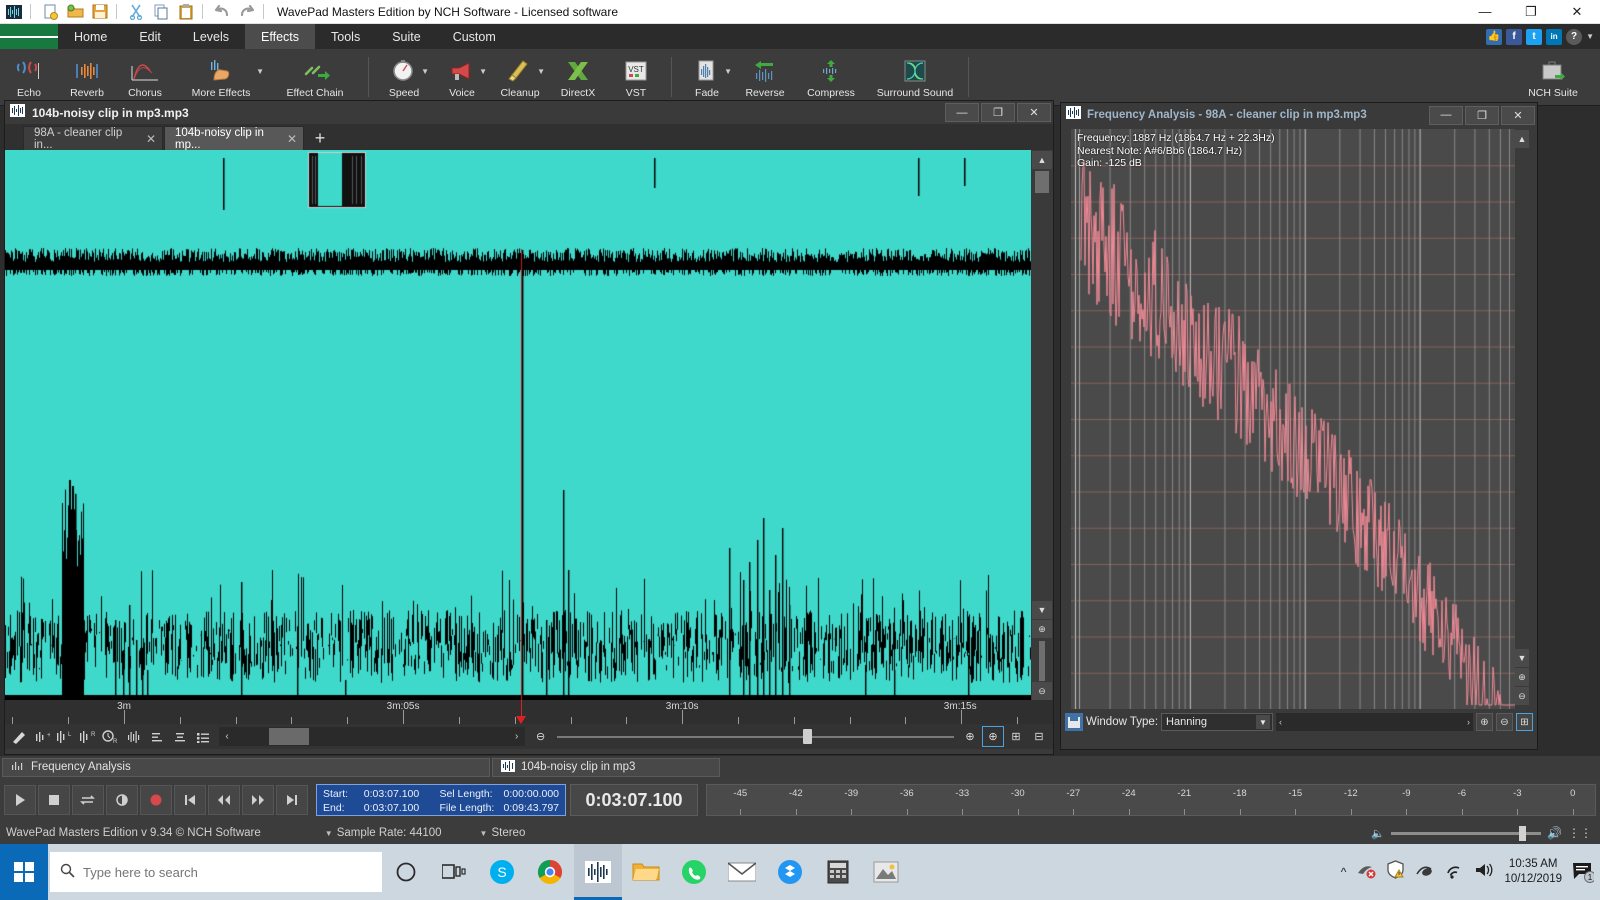  What do you see at coordinates (1485, 12) in the screenshot?
I see `window-minimize-button: —` at bounding box center [1485, 12].